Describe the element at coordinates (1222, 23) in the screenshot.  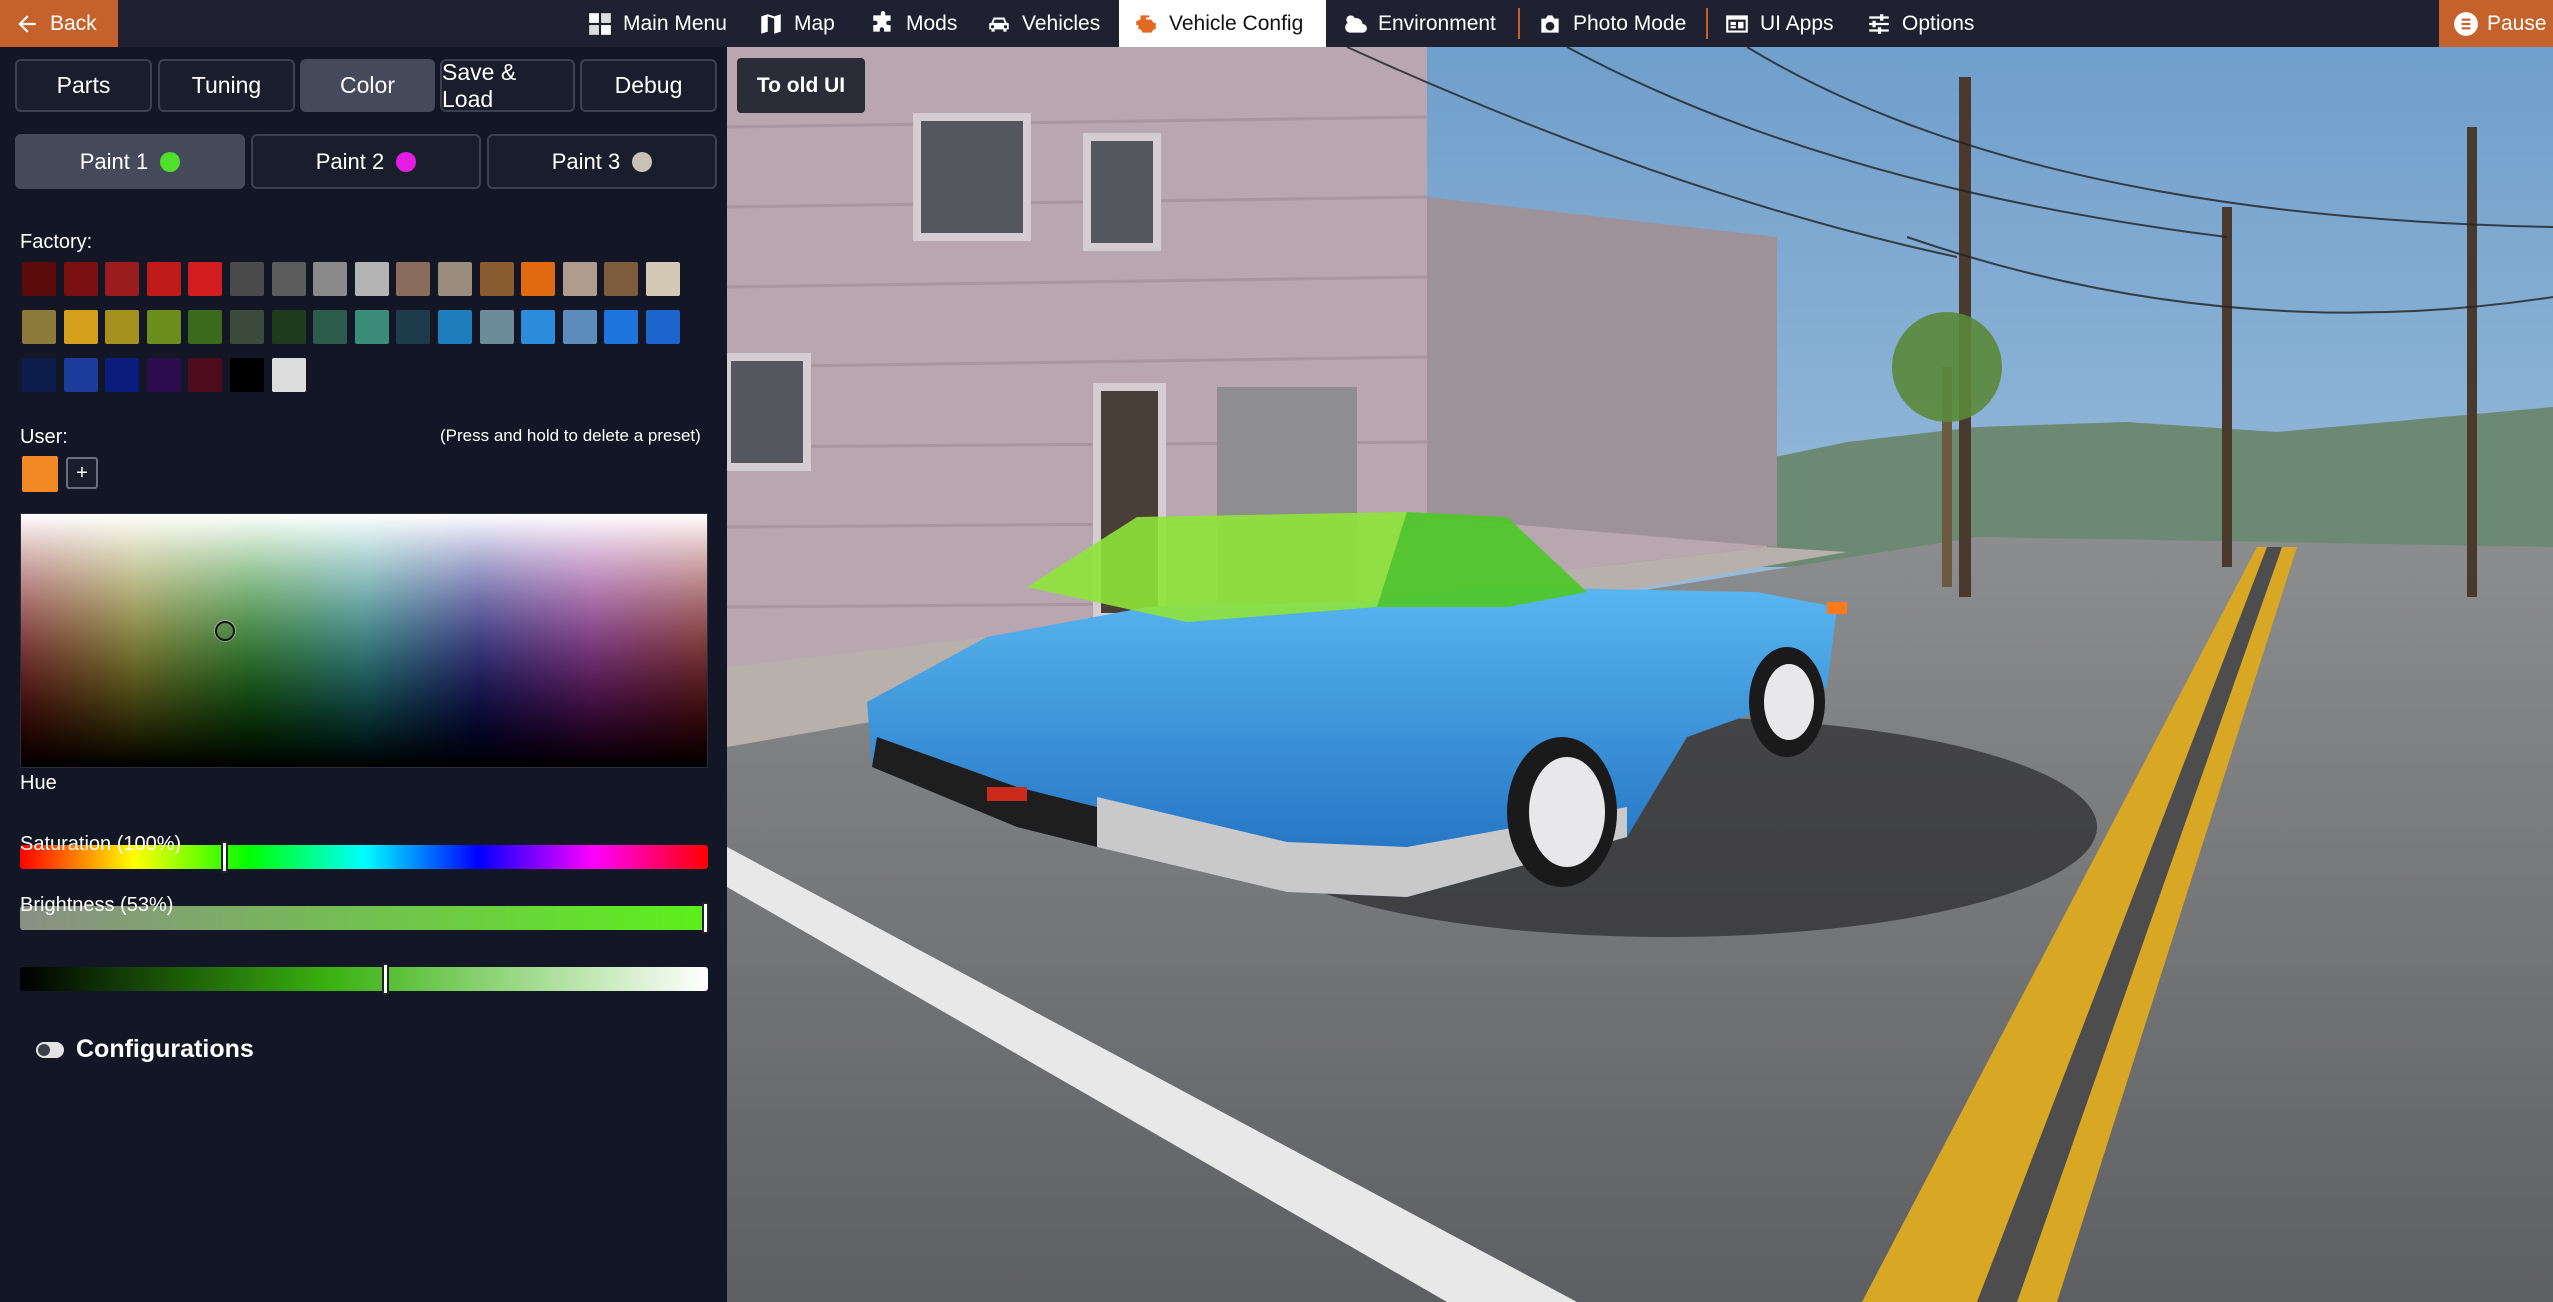
I see `vehicle-config-button: Vehicle Config` at that location.